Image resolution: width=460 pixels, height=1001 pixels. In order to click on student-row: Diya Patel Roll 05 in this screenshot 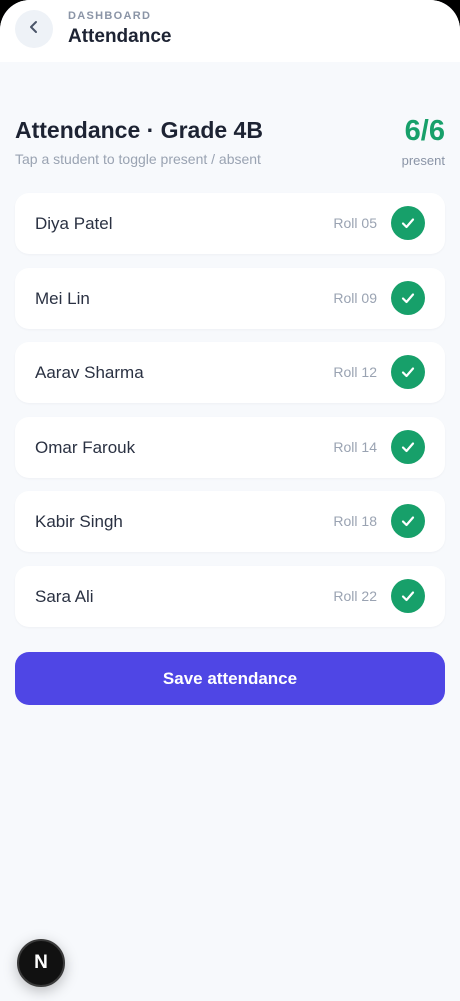, I will do `click(230, 223)`.